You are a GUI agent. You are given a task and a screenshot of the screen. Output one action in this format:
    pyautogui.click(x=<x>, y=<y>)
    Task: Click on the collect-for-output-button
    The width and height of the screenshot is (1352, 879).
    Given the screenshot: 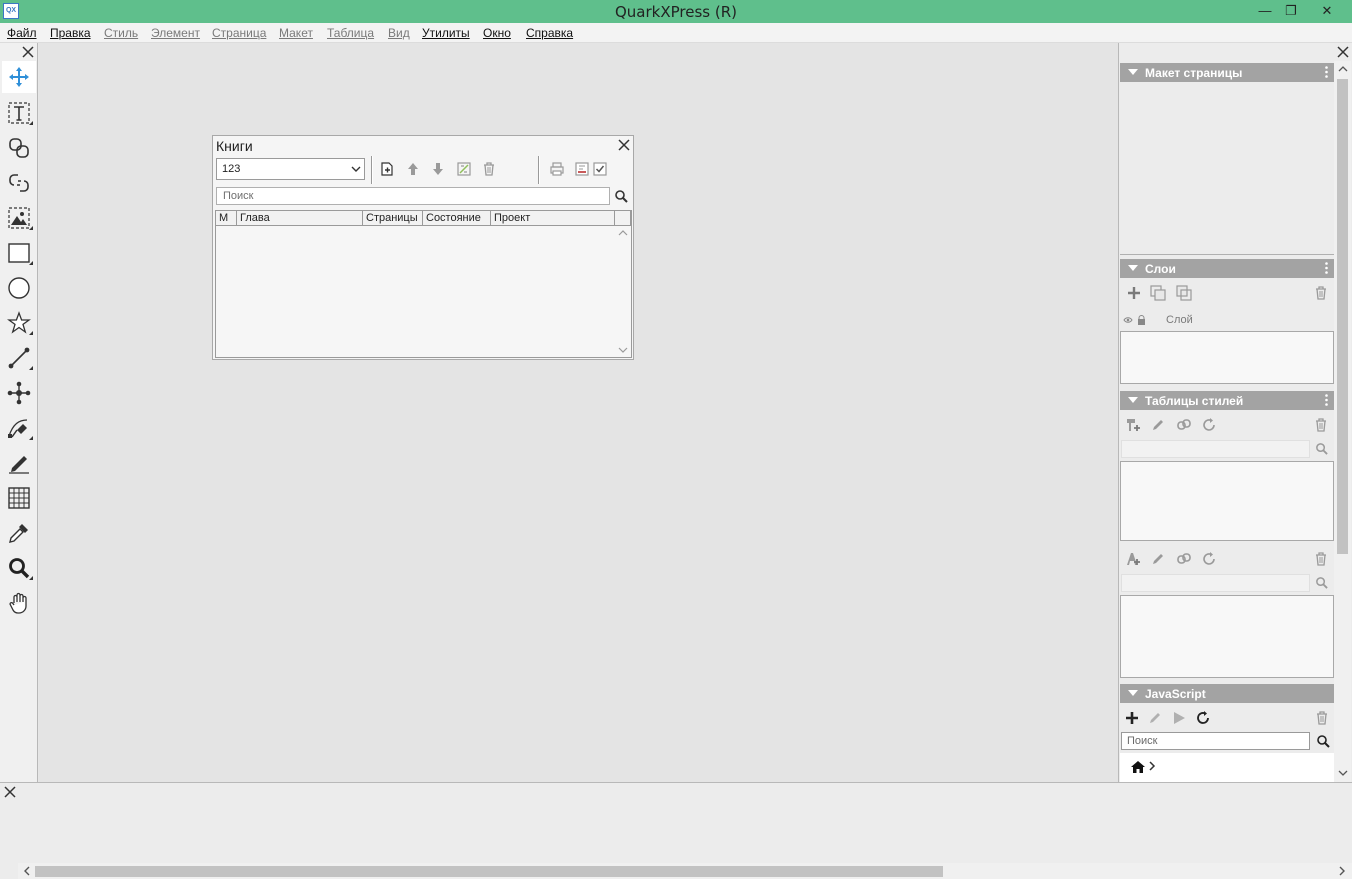 What is the action you would take?
    pyautogui.click(x=600, y=169)
    